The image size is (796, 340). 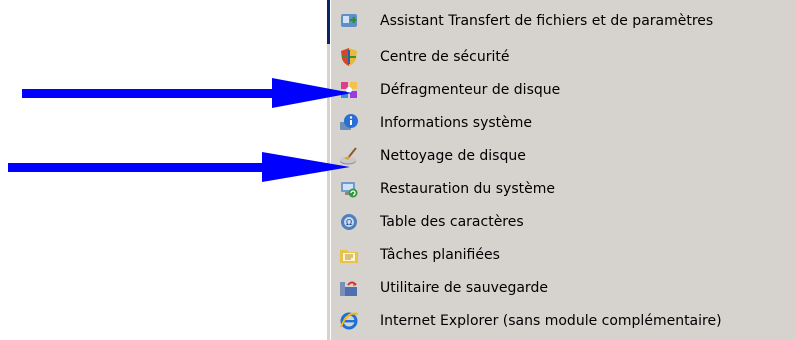 What do you see at coordinates (464, 288) in the screenshot?
I see `menu-item-label: Utilitaire de sauvegarde` at bounding box center [464, 288].